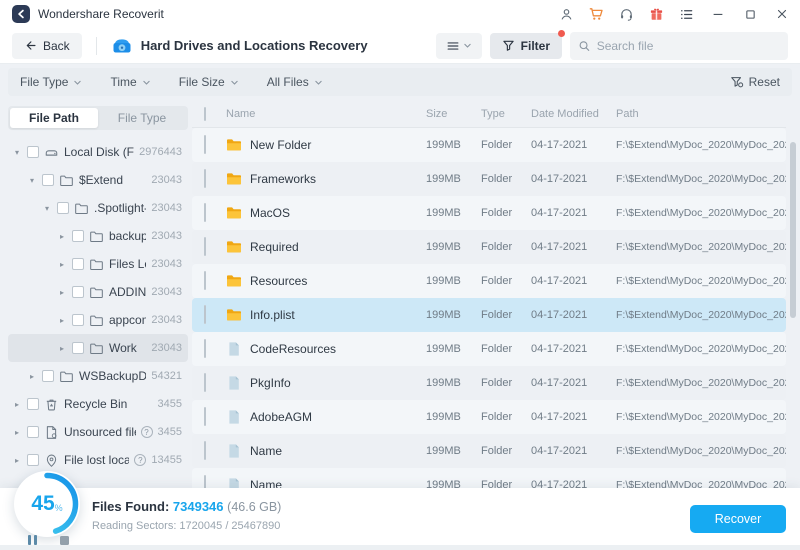 The width and height of the screenshot is (800, 550). I want to click on column-type: Type, so click(506, 114).